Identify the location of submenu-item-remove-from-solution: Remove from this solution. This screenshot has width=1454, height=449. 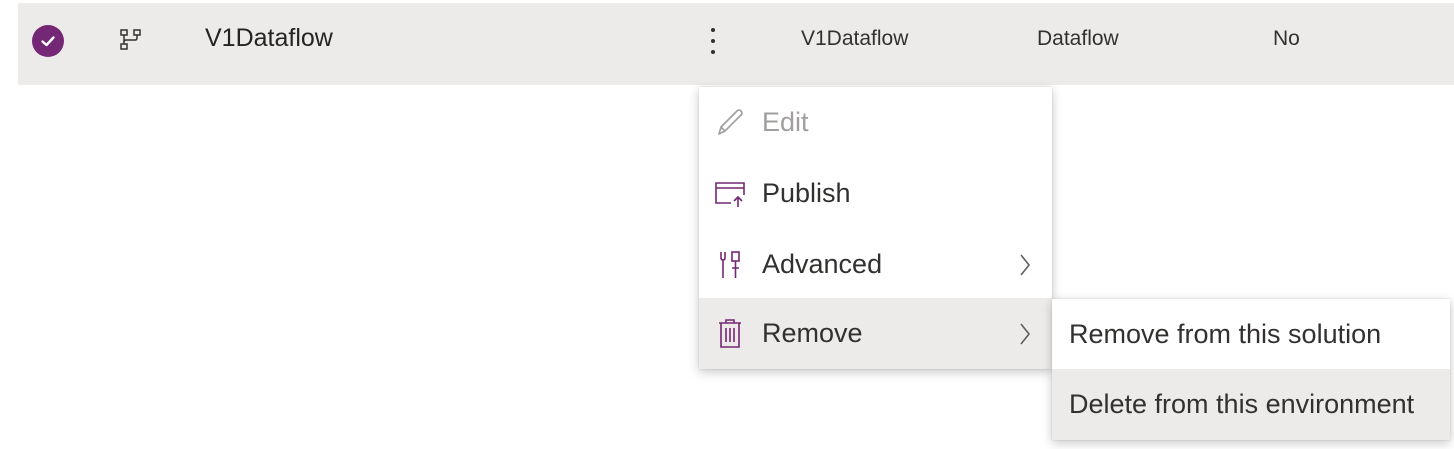
(1251, 334).